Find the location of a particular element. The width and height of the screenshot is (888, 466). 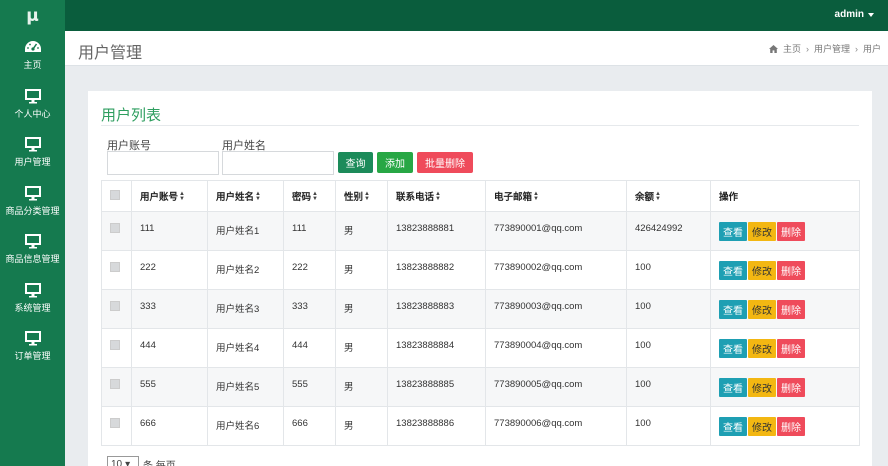

app-logo: μ is located at coordinates (32, 15).